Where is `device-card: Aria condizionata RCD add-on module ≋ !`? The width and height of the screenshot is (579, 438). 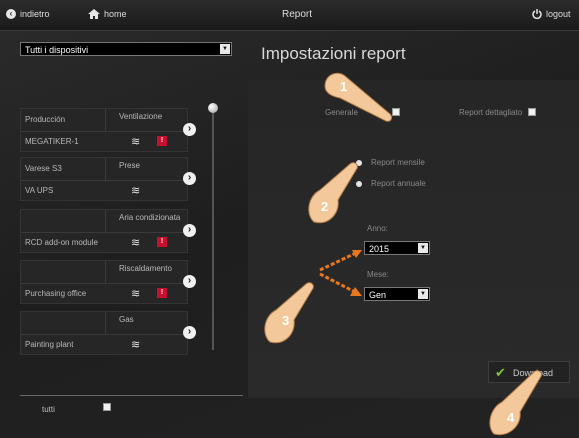
device-card: Aria condizionata RCD add-on module ≋ ! is located at coordinates (104, 231).